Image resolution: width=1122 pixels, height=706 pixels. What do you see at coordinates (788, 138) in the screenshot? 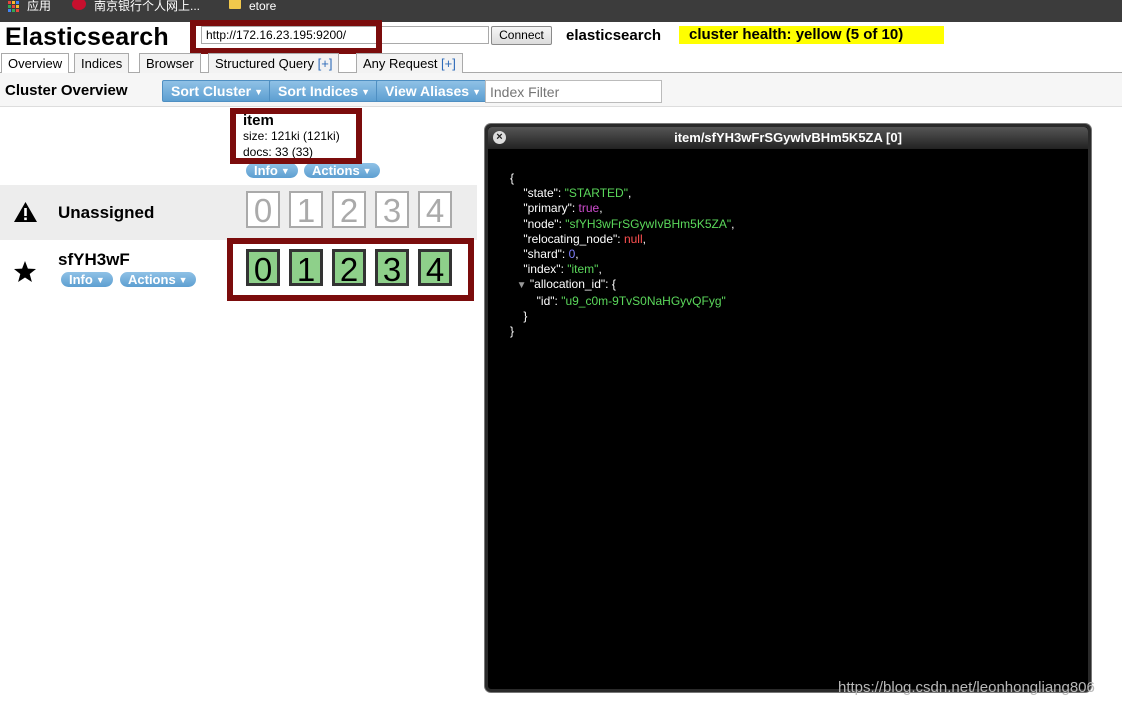
I see `dialog-title: item/sfYH3wFrSGywIvBHm5K5ZA [0]` at bounding box center [788, 138].